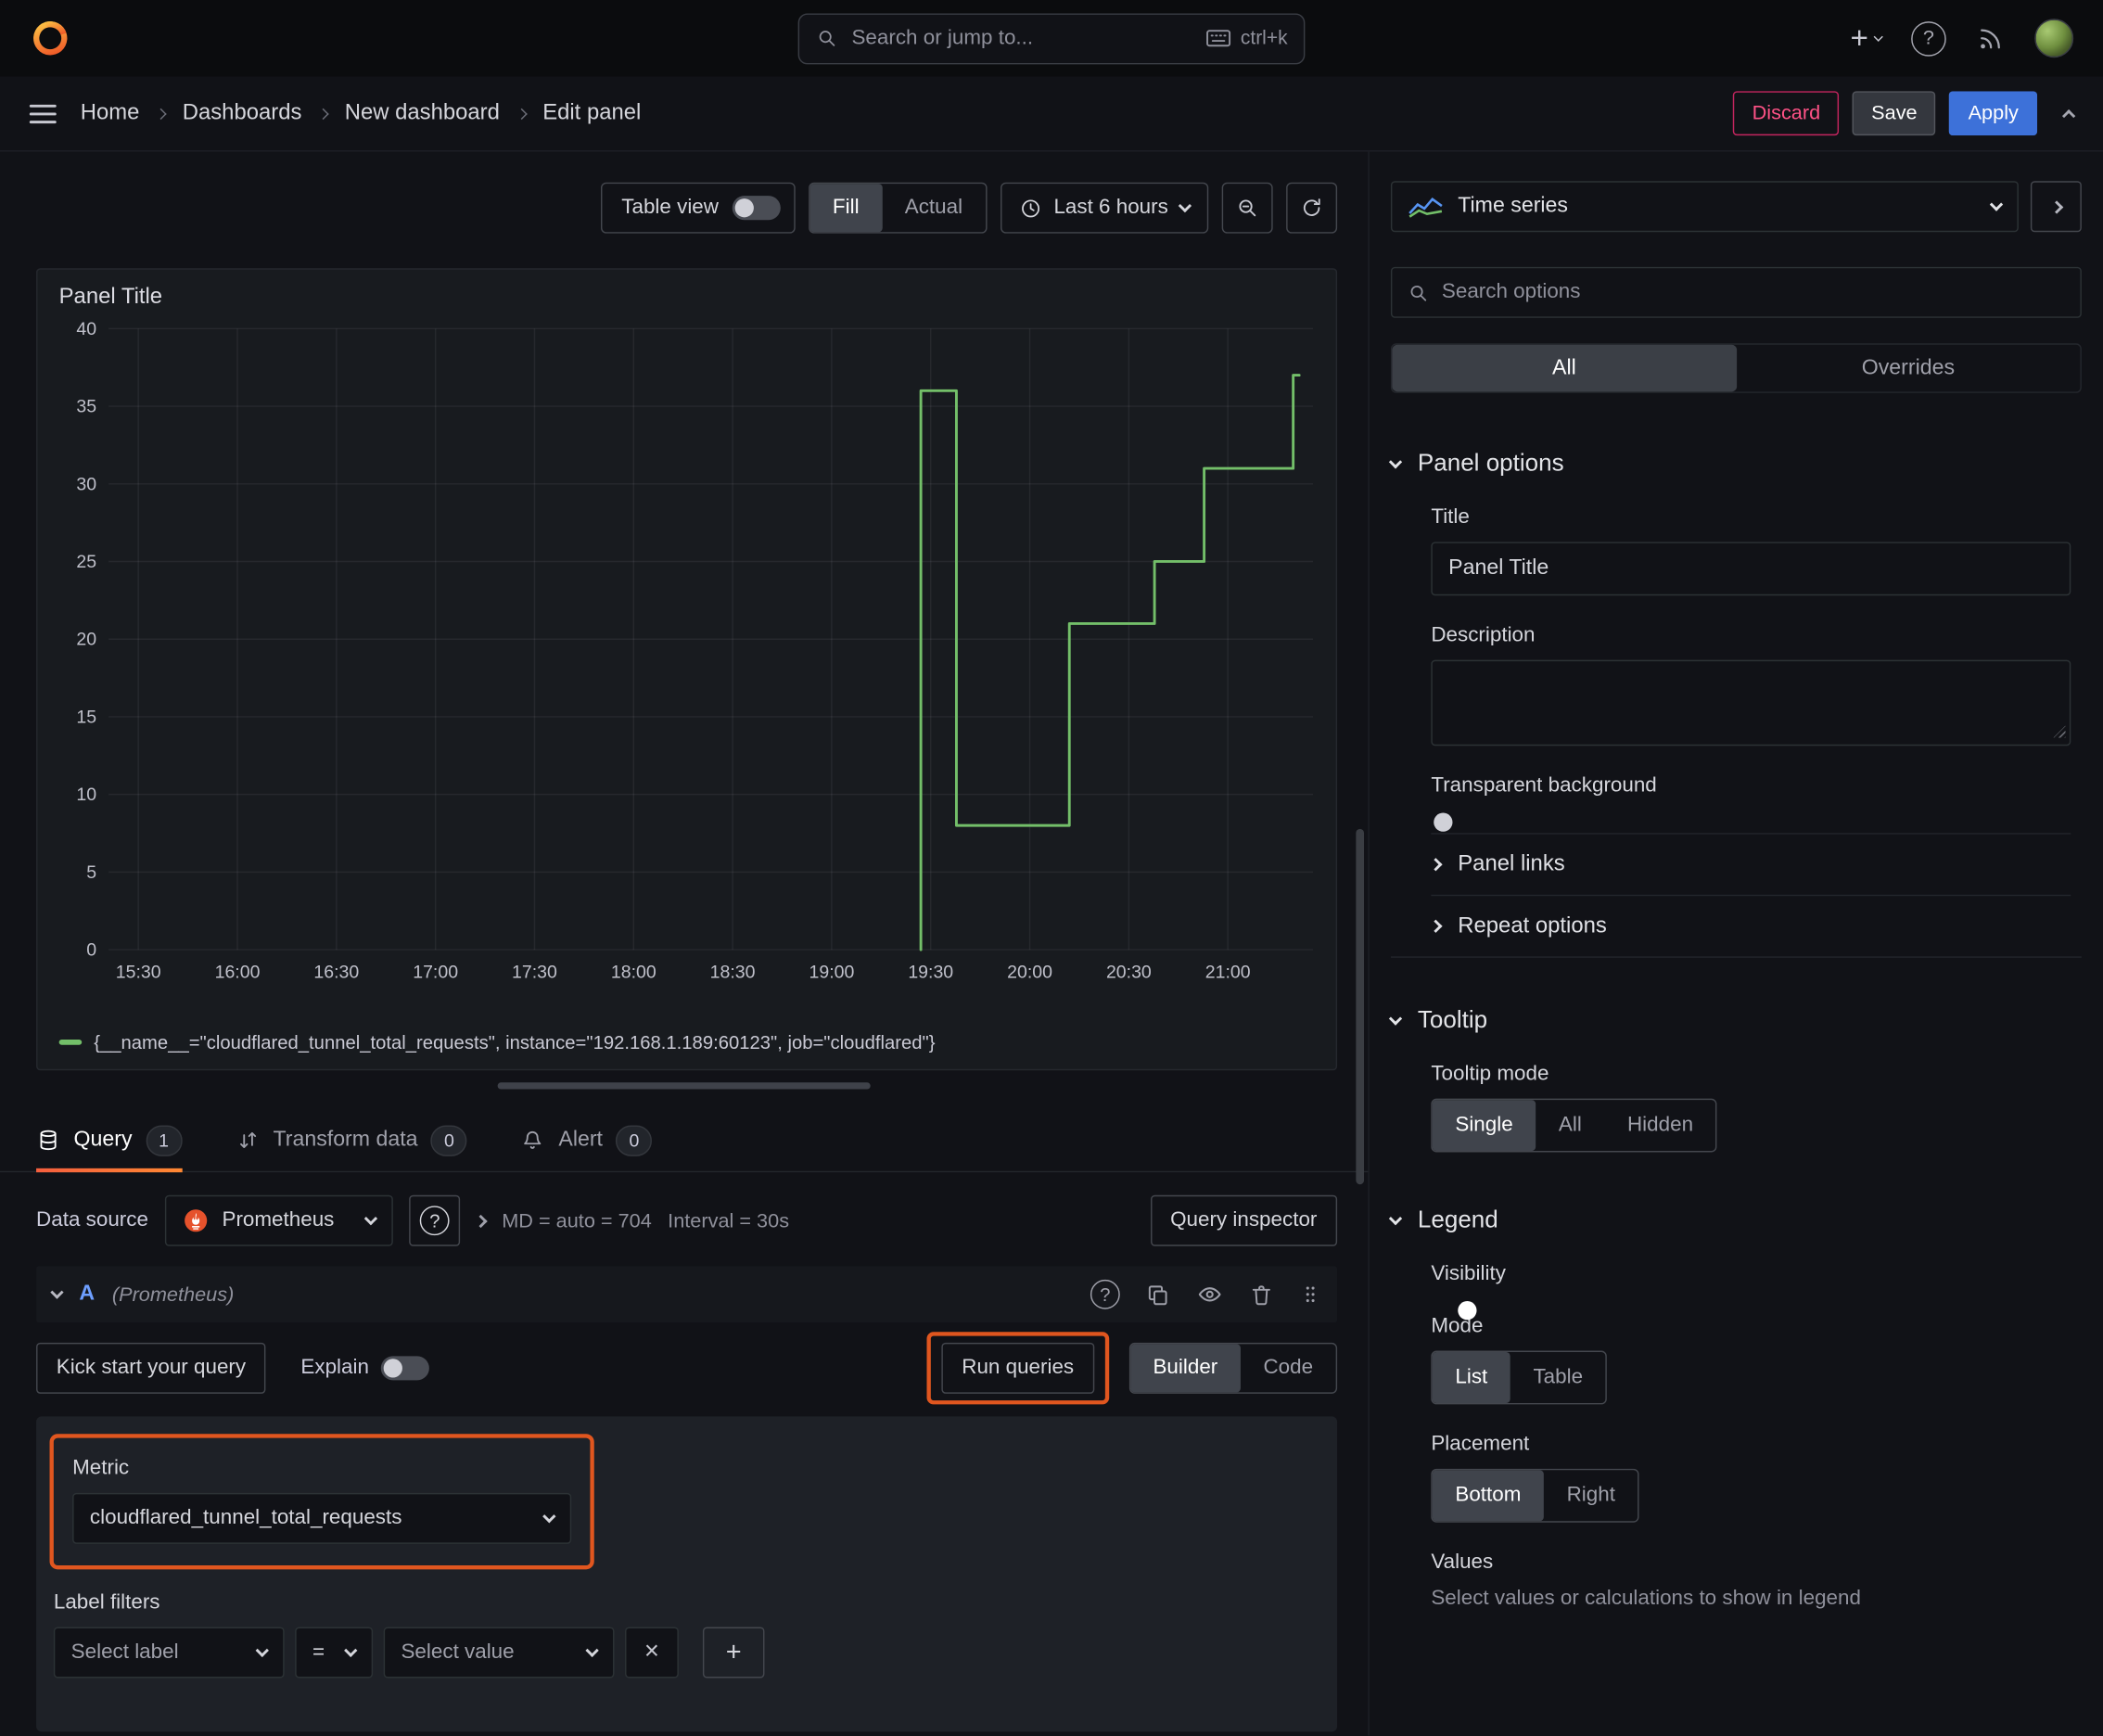 Image resolution: width=2103 pixels, height=1736 pixels. Describe the element at coordinates (1360, 1007) in the screenshot. I see `left-pane-scrollbar` at that location.